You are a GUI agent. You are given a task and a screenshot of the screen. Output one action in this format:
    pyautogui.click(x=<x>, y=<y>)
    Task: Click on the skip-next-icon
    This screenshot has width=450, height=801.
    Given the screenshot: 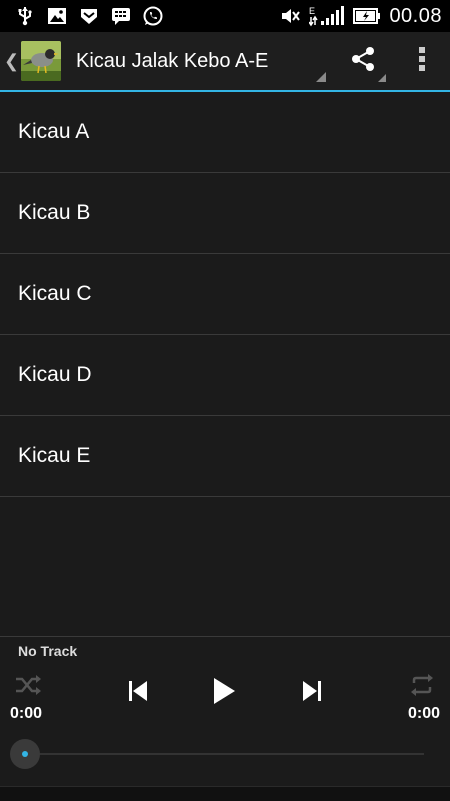 What is the action you would take?
    pyautogui.click(x=312, y=693)
    